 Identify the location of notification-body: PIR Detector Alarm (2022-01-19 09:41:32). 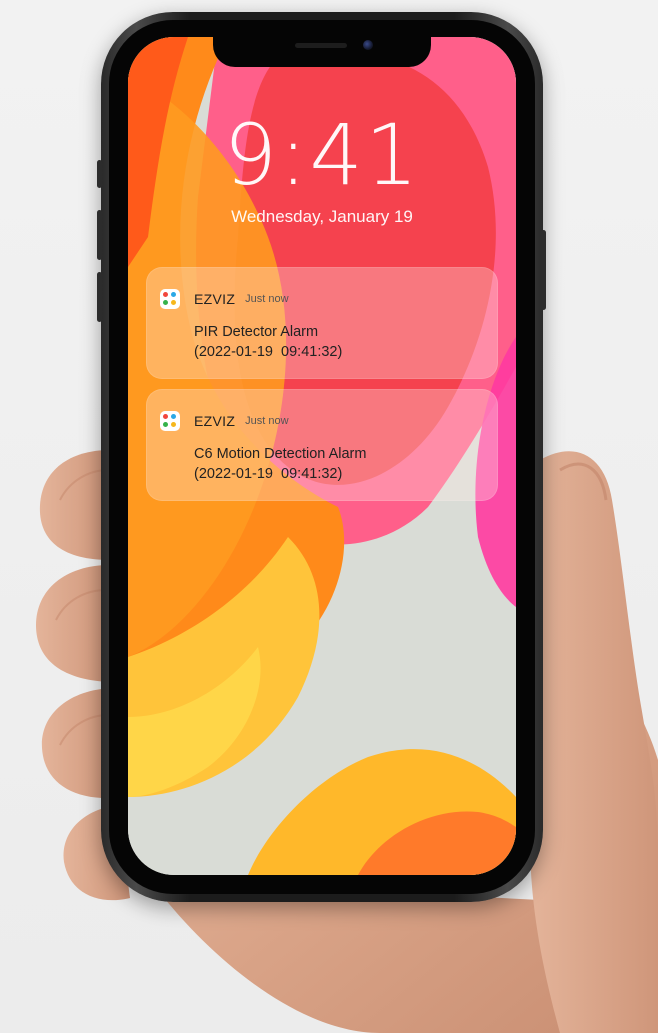
(268, 342).